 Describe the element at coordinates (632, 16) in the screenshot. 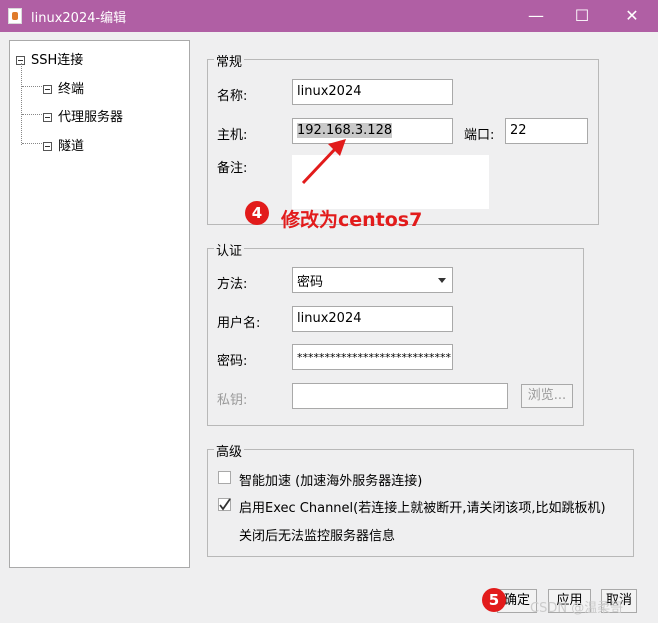

I see `close-button: ✕` at that location.